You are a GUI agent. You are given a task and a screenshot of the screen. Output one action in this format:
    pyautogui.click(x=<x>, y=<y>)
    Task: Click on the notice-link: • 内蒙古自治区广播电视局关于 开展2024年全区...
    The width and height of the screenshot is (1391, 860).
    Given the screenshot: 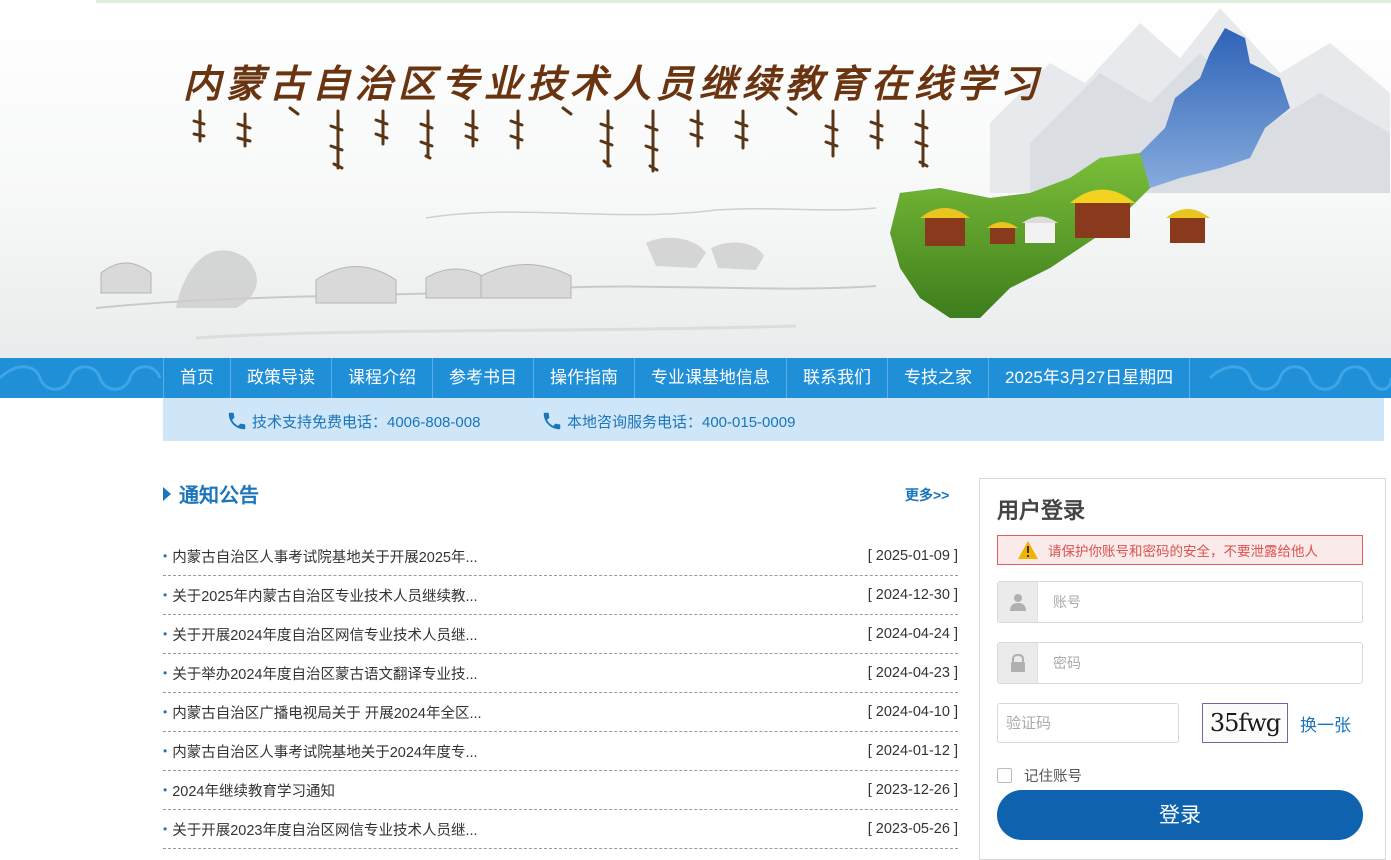 What is the action you would take?
    pyautogui.click(x=322, y=712)
    